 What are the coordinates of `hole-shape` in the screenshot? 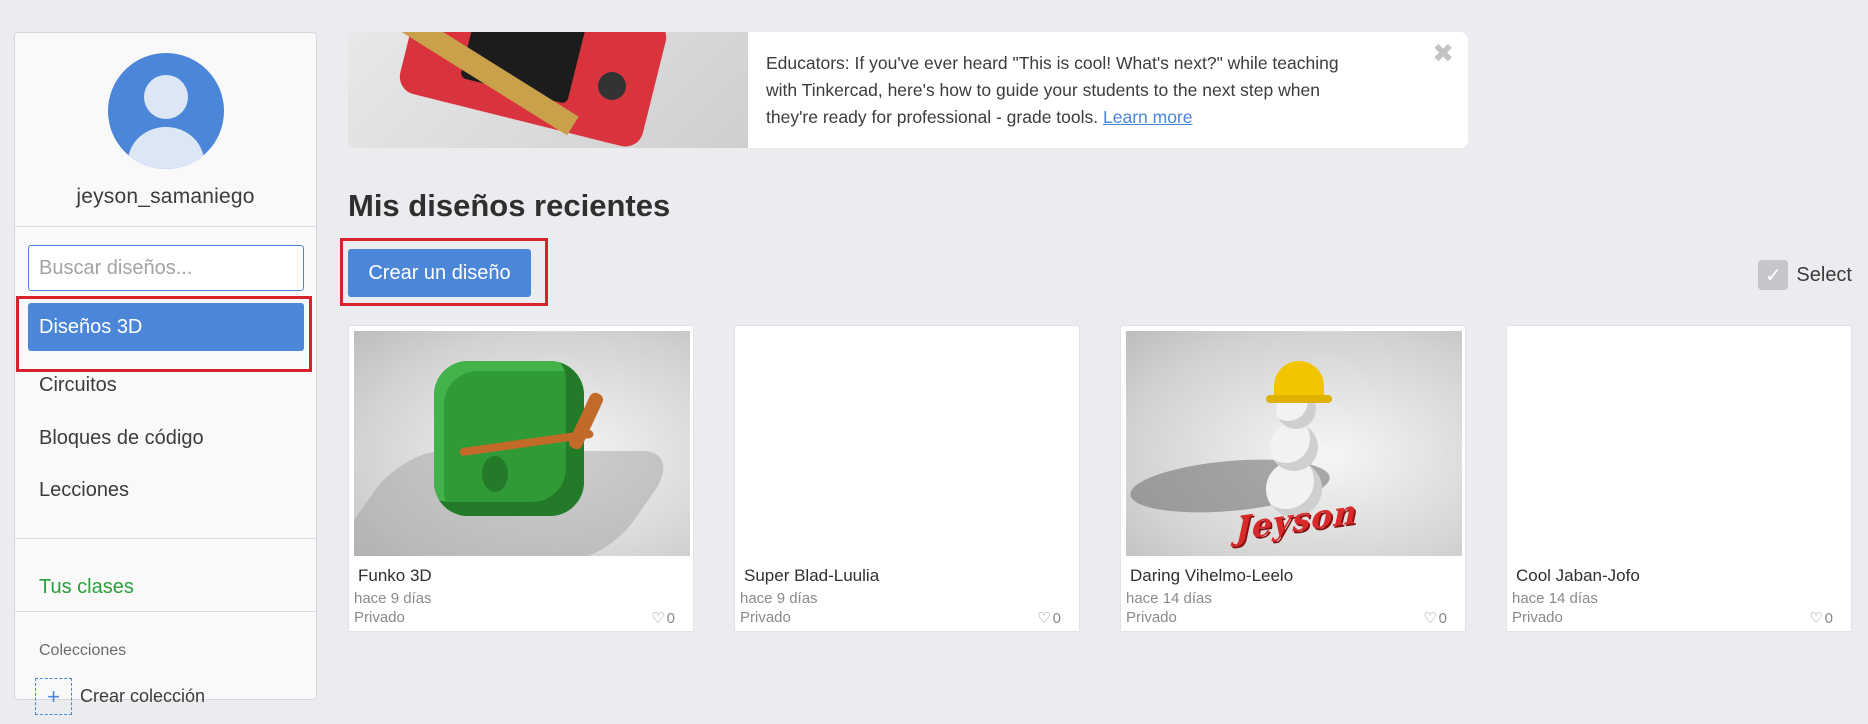 It's located at (495, 474).